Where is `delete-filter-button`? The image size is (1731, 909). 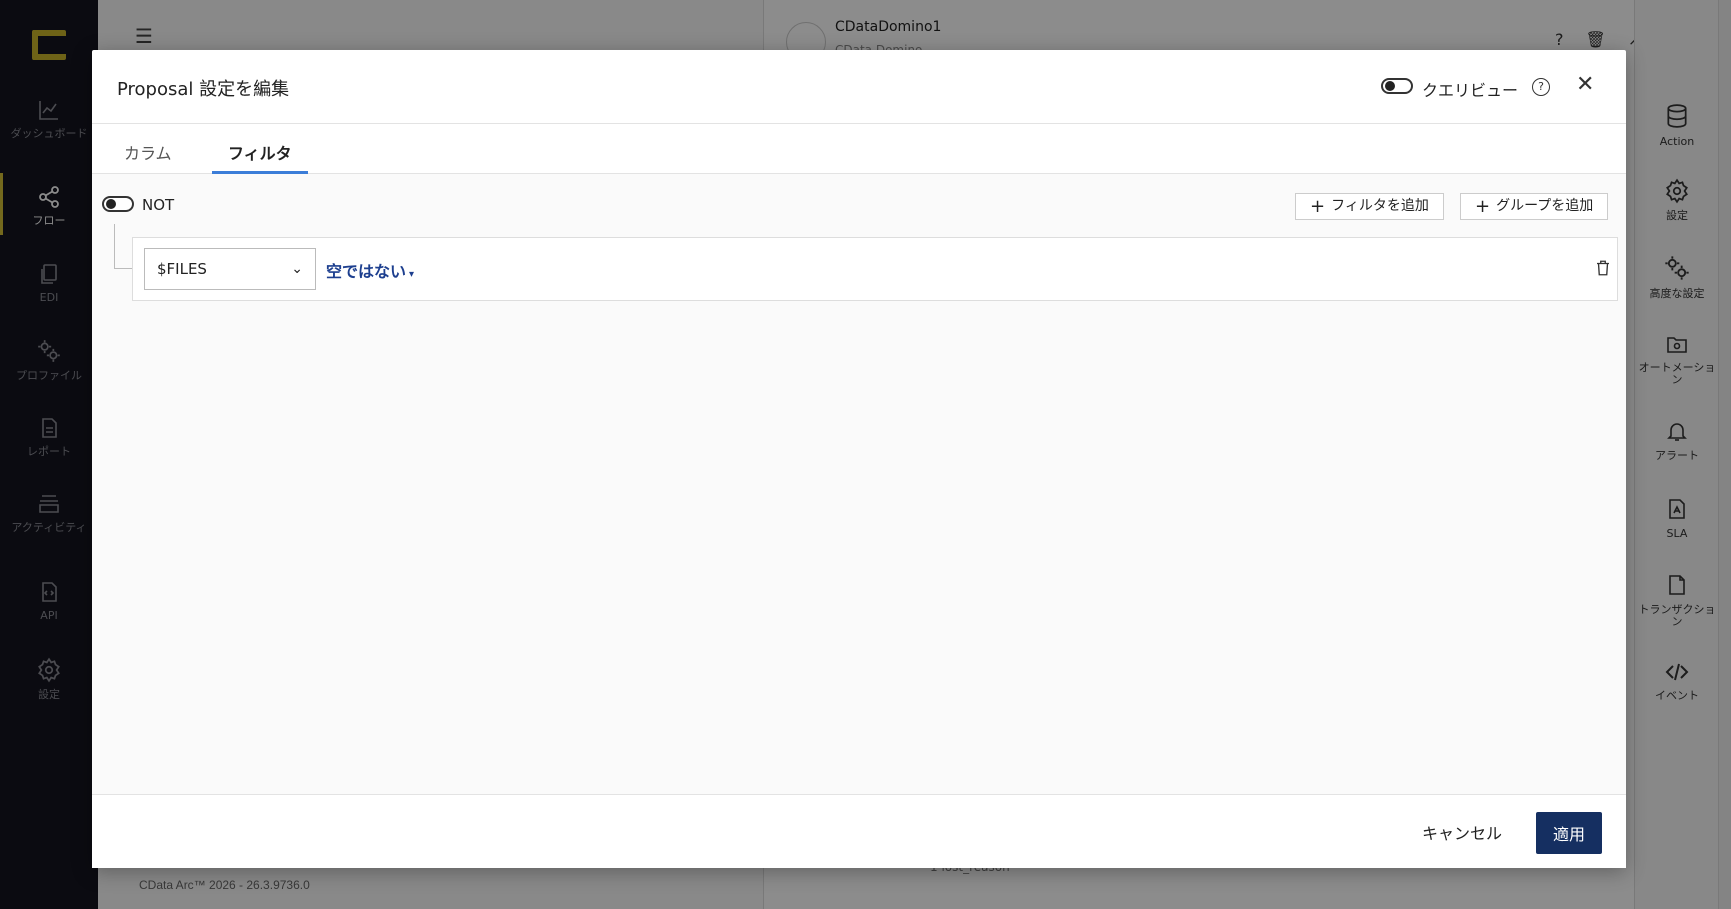 delete-filter-button is located at coordinates (1603, 270).